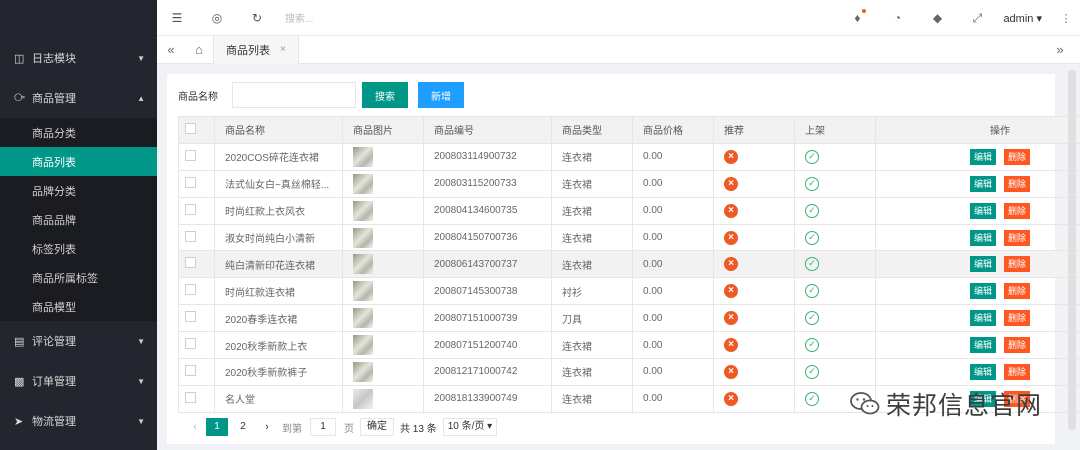 This screenshot has width=1080, height=450. Describe the element at coordinates (1024, 18) in the screenshot. I see `user-menu: admin ▾` at that location.